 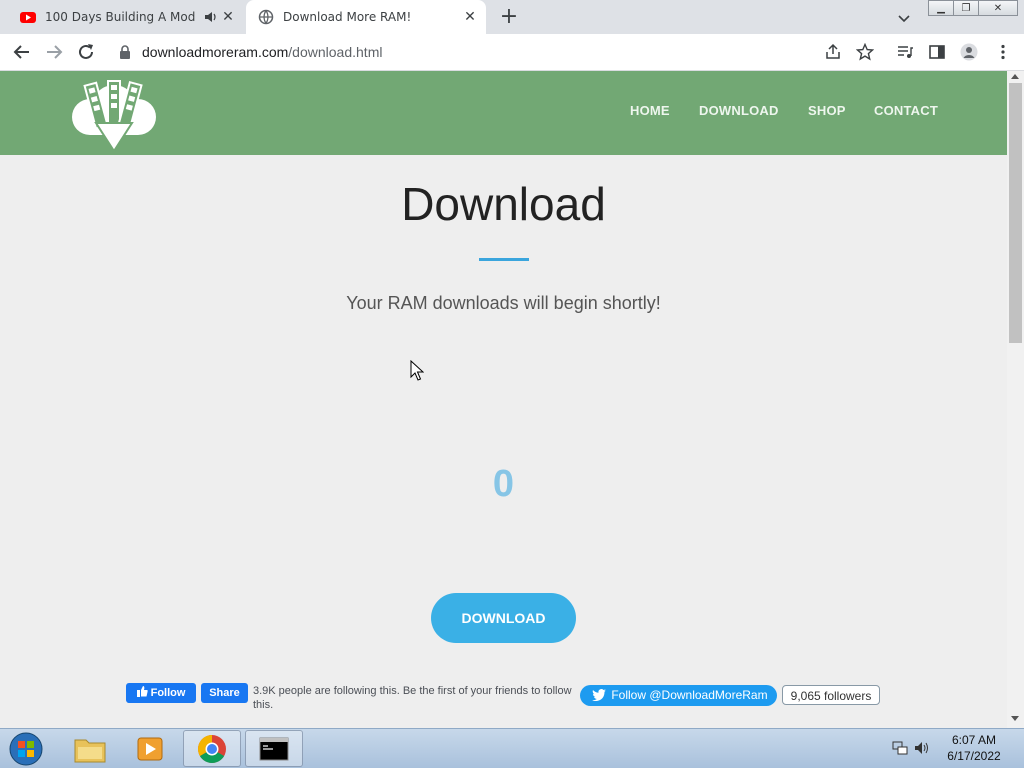 I want to click on clock-date: 6/17/2022, so click(x=974, y=756).